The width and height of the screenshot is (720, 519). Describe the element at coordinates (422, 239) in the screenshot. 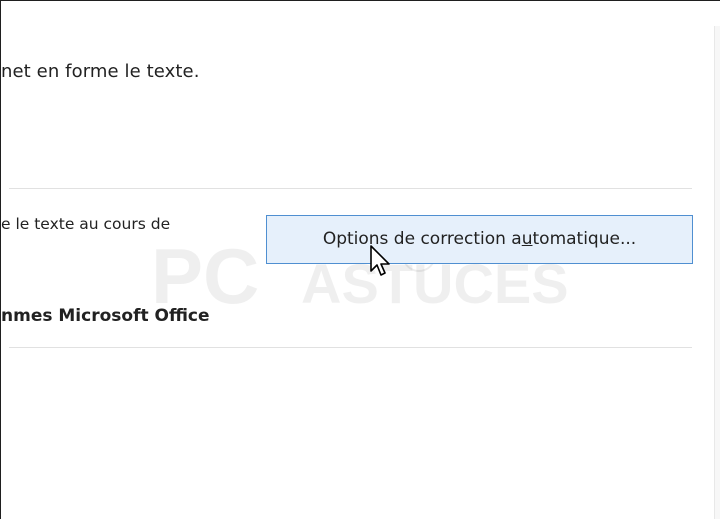

I see `autocorrect-options-label-start: Options de correction a` at that location.